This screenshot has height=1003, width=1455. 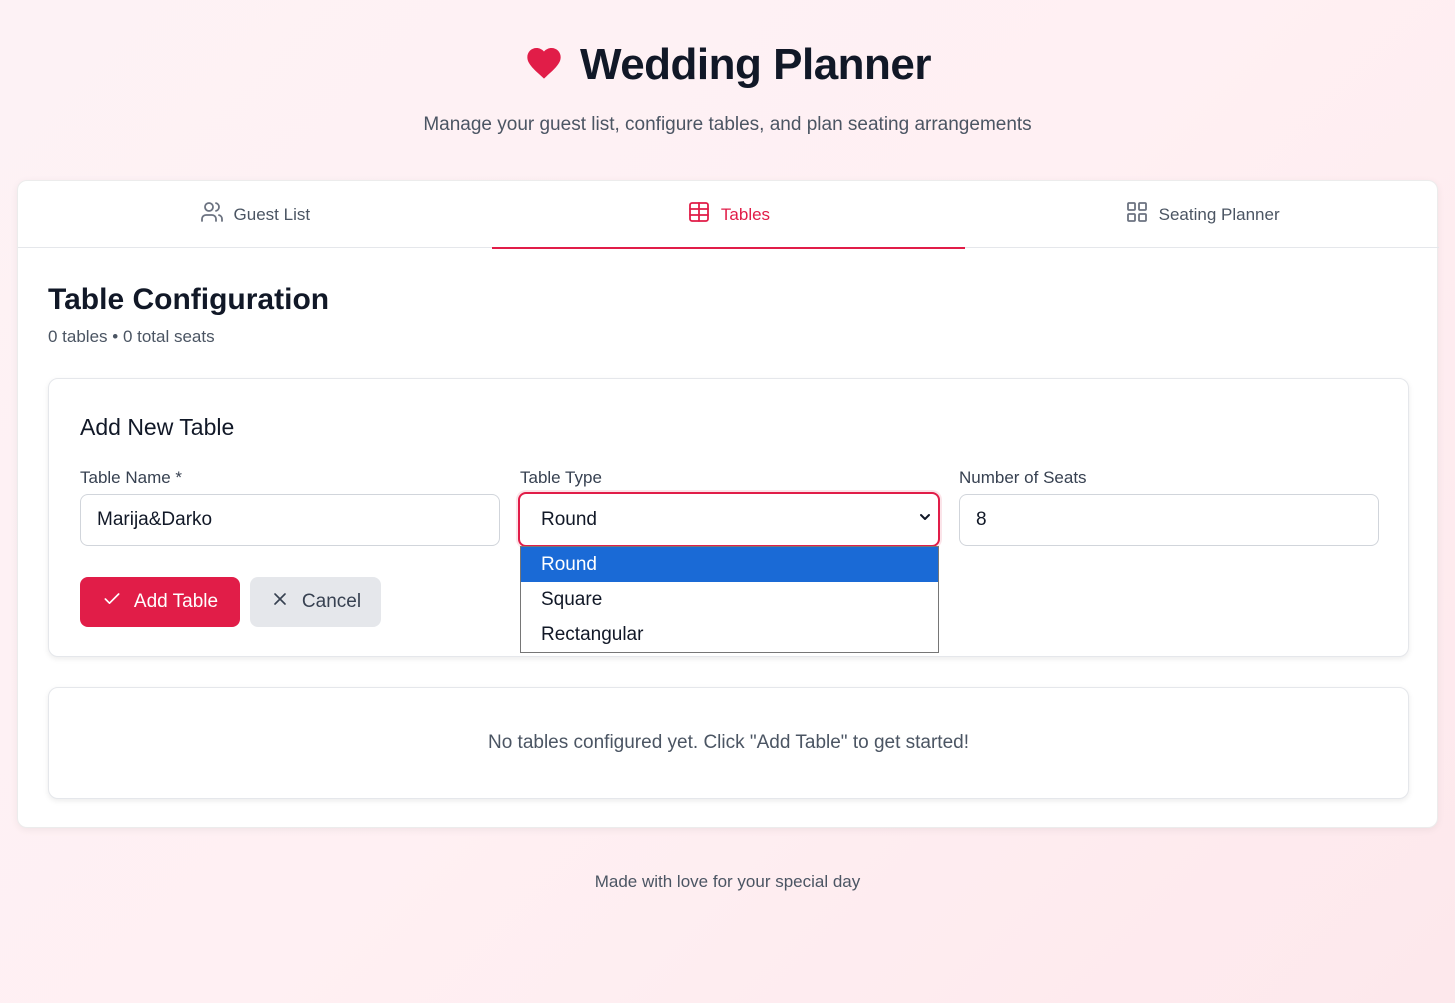 I want to click on table-type-value: Round, so click(x=569, y=519).